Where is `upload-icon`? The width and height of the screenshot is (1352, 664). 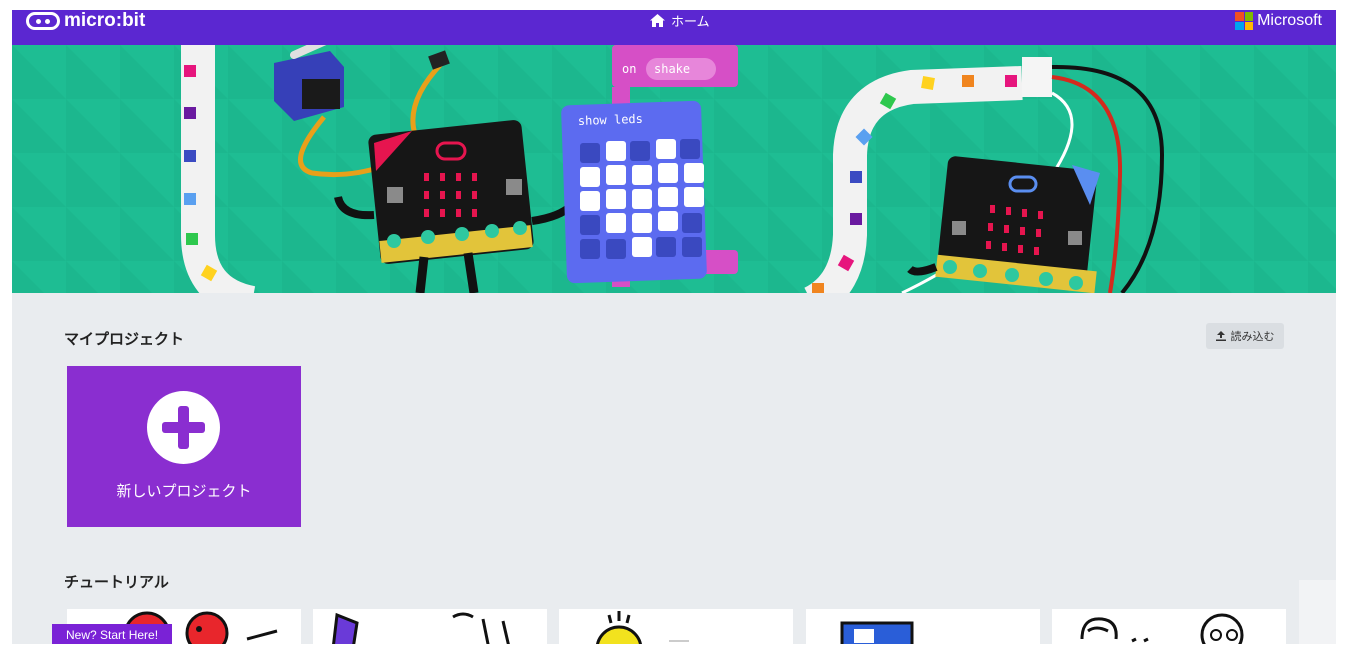 upload-icon is located at coordinates (1220, 336).